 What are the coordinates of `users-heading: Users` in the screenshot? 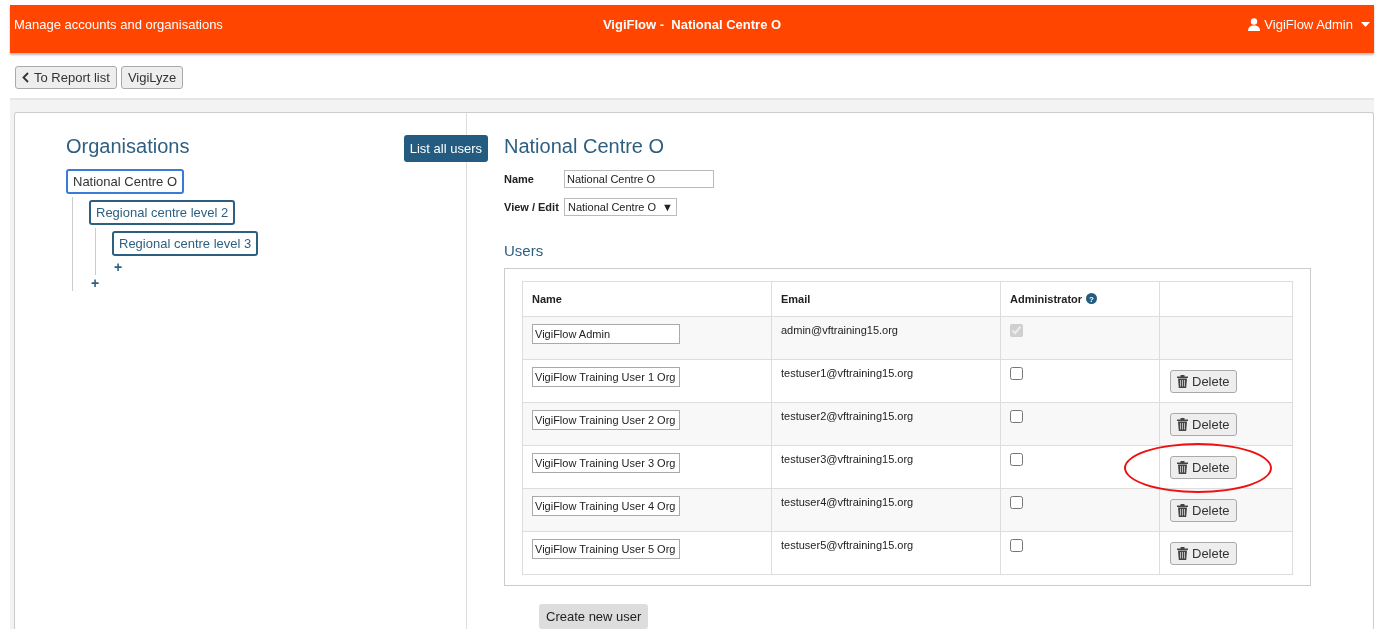 It's located at (524, 250).